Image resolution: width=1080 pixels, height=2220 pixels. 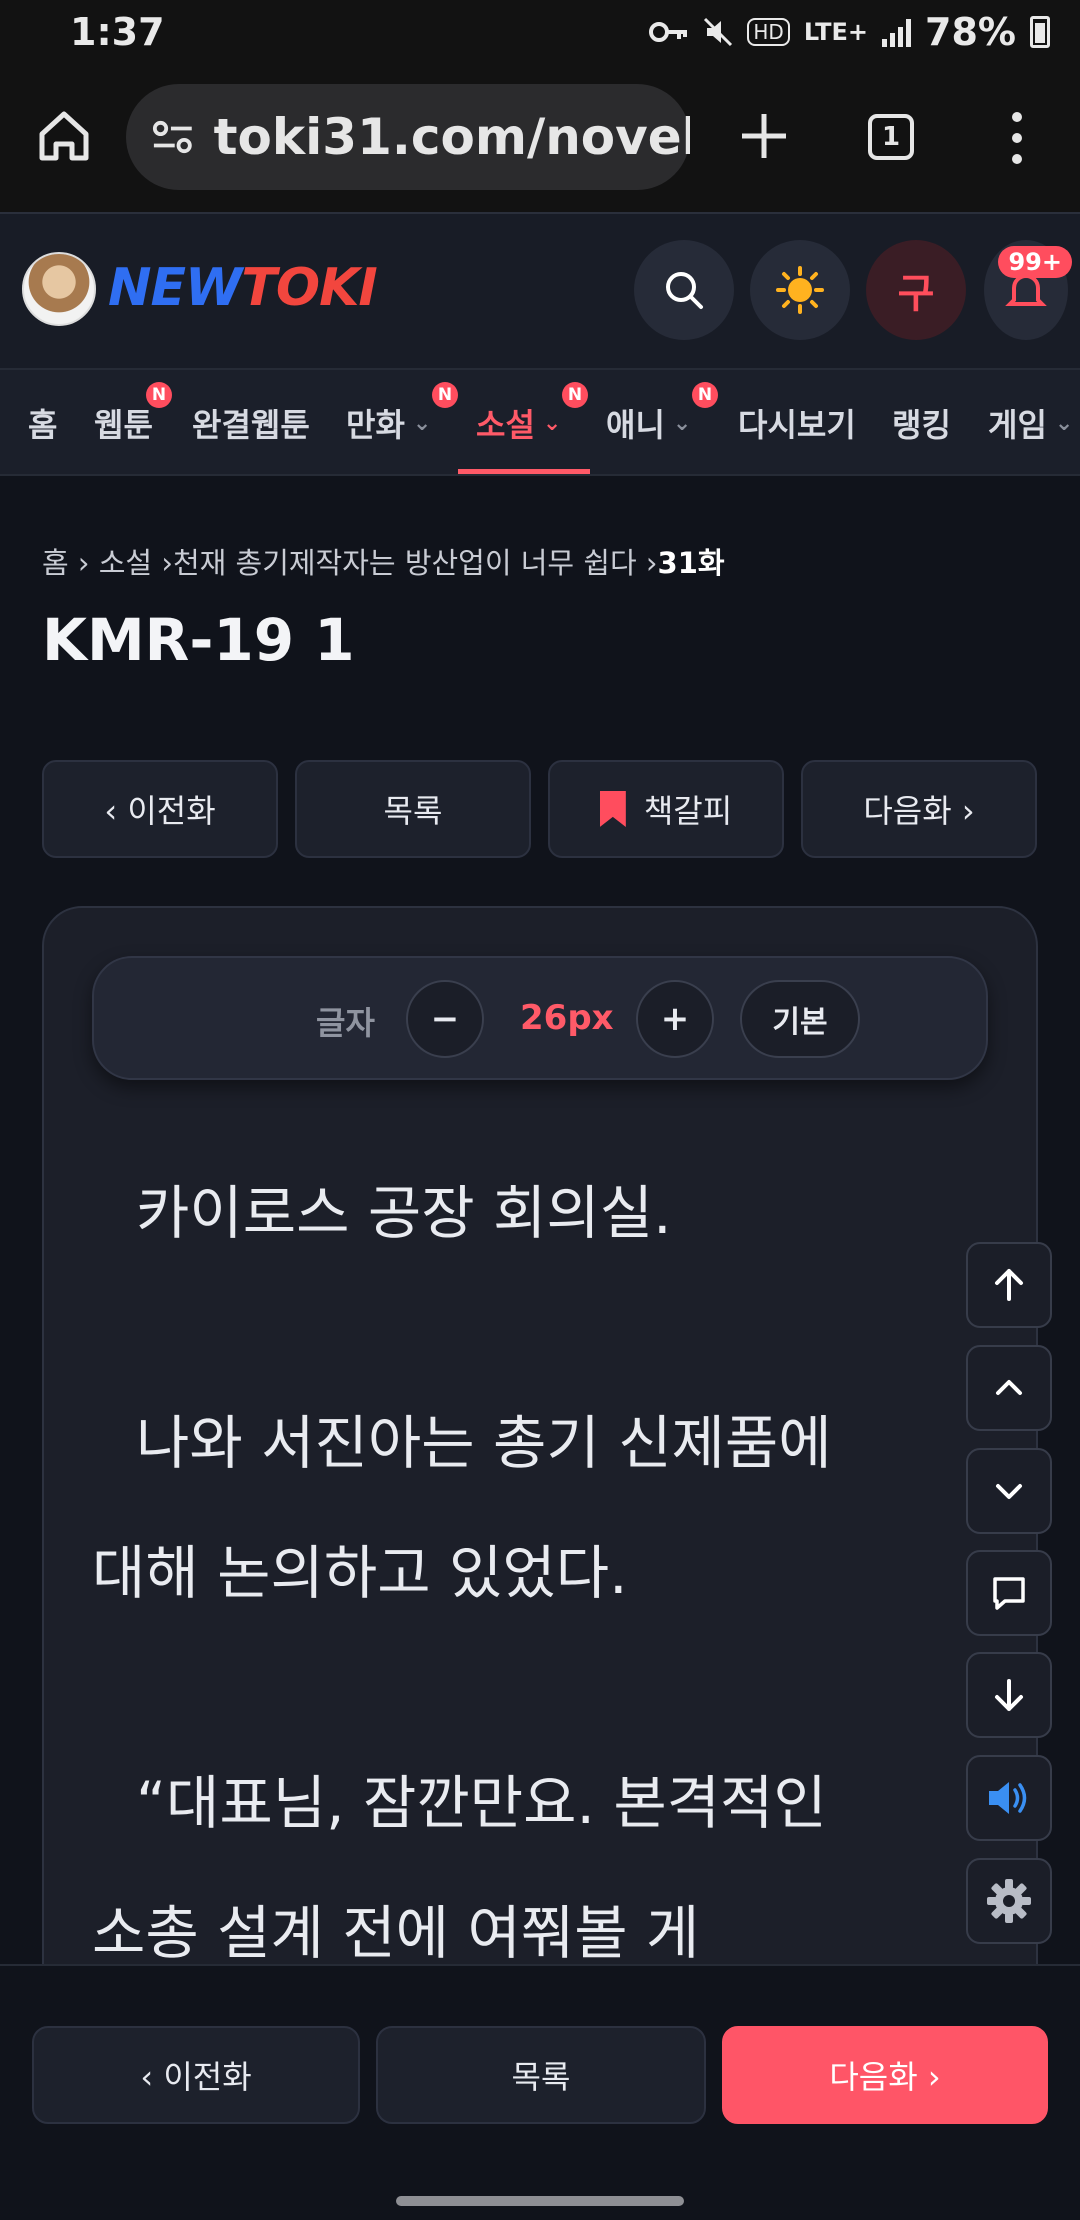 I want to click on font-size-label: 글자, so click(x=345, y=1023).